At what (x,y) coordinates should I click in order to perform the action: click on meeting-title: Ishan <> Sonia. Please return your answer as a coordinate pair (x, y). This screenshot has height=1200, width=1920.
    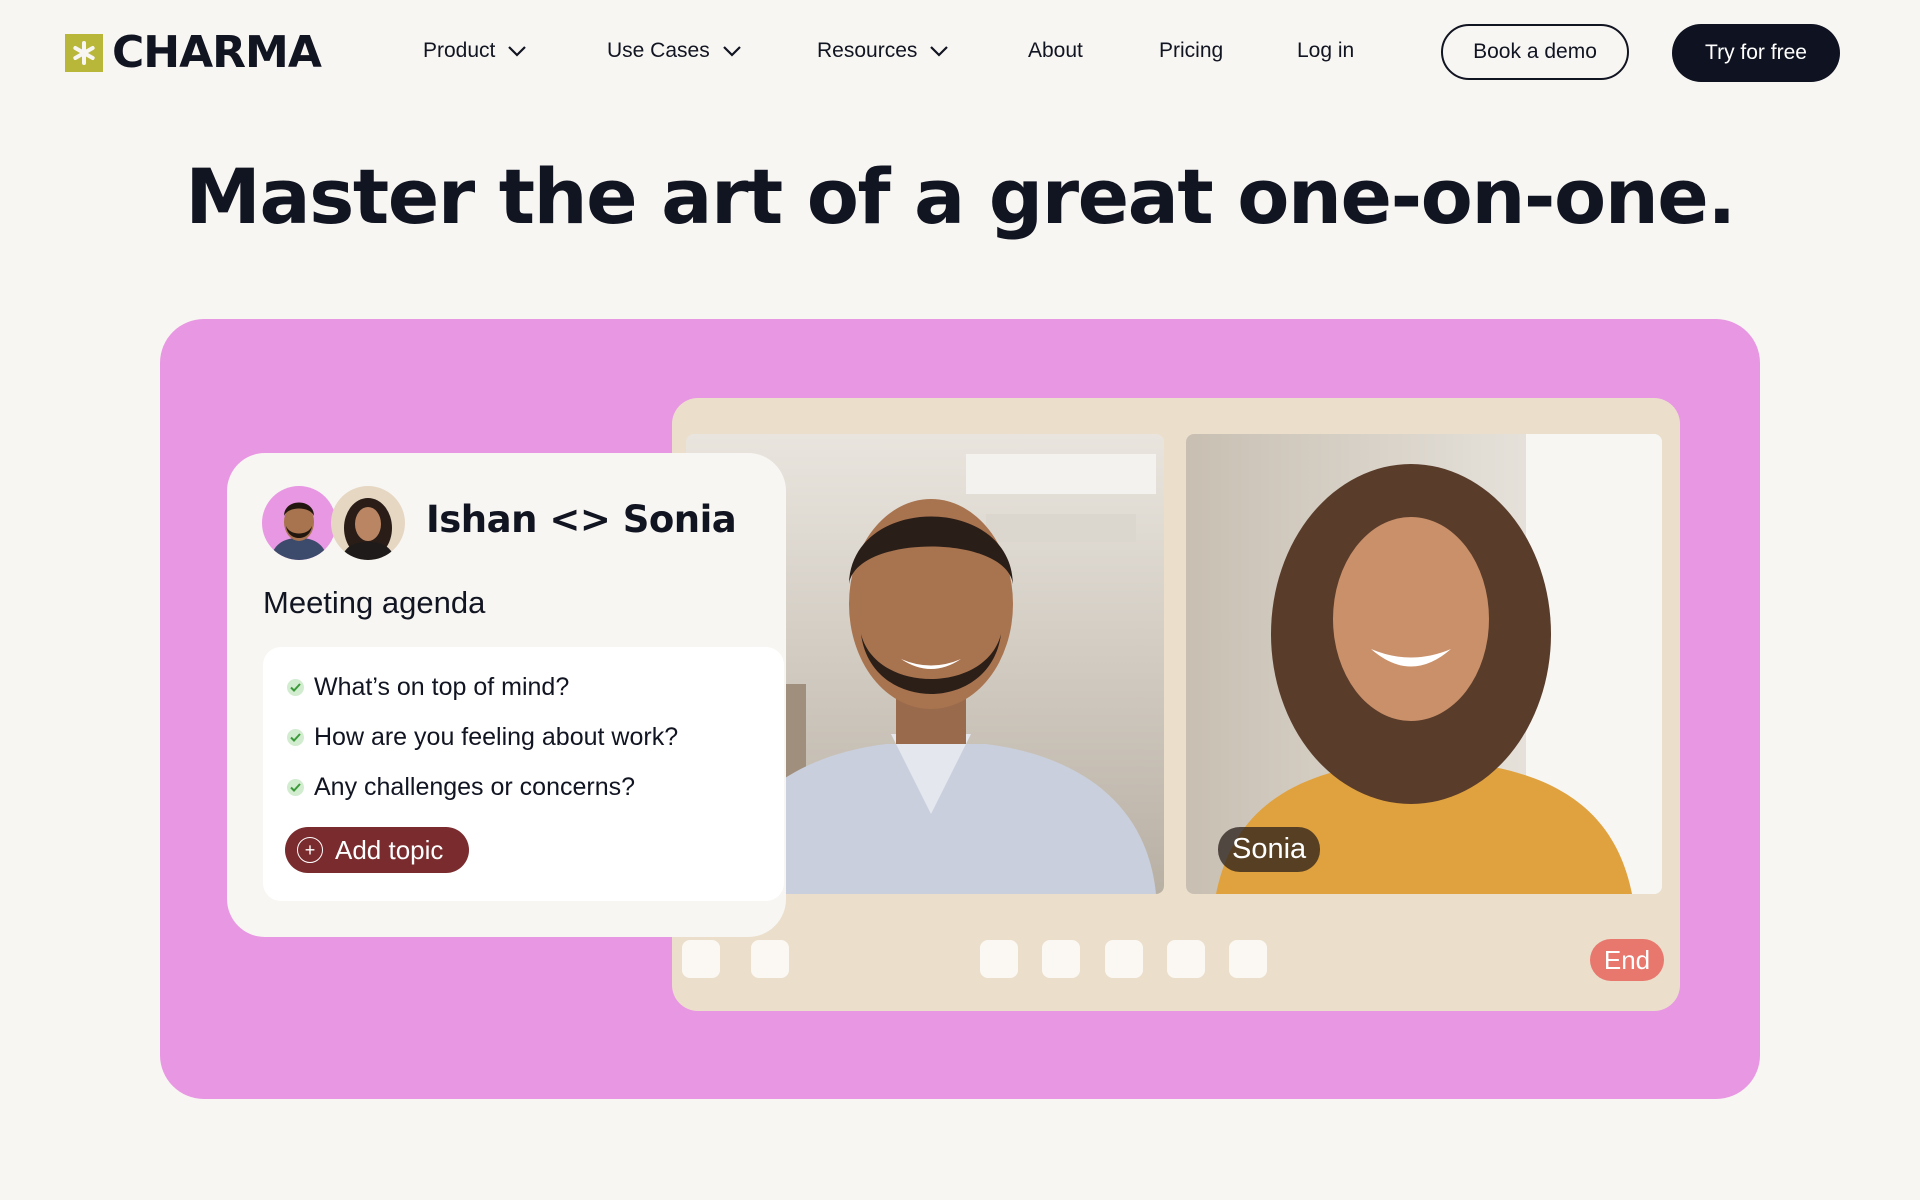
    Looking at the image, I should click on (581, 519).